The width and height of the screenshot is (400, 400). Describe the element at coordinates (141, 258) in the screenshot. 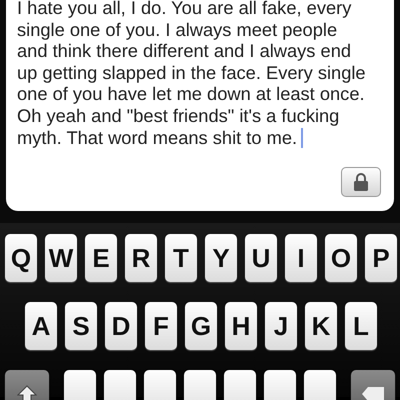

I see `letter-key: R` at that location.